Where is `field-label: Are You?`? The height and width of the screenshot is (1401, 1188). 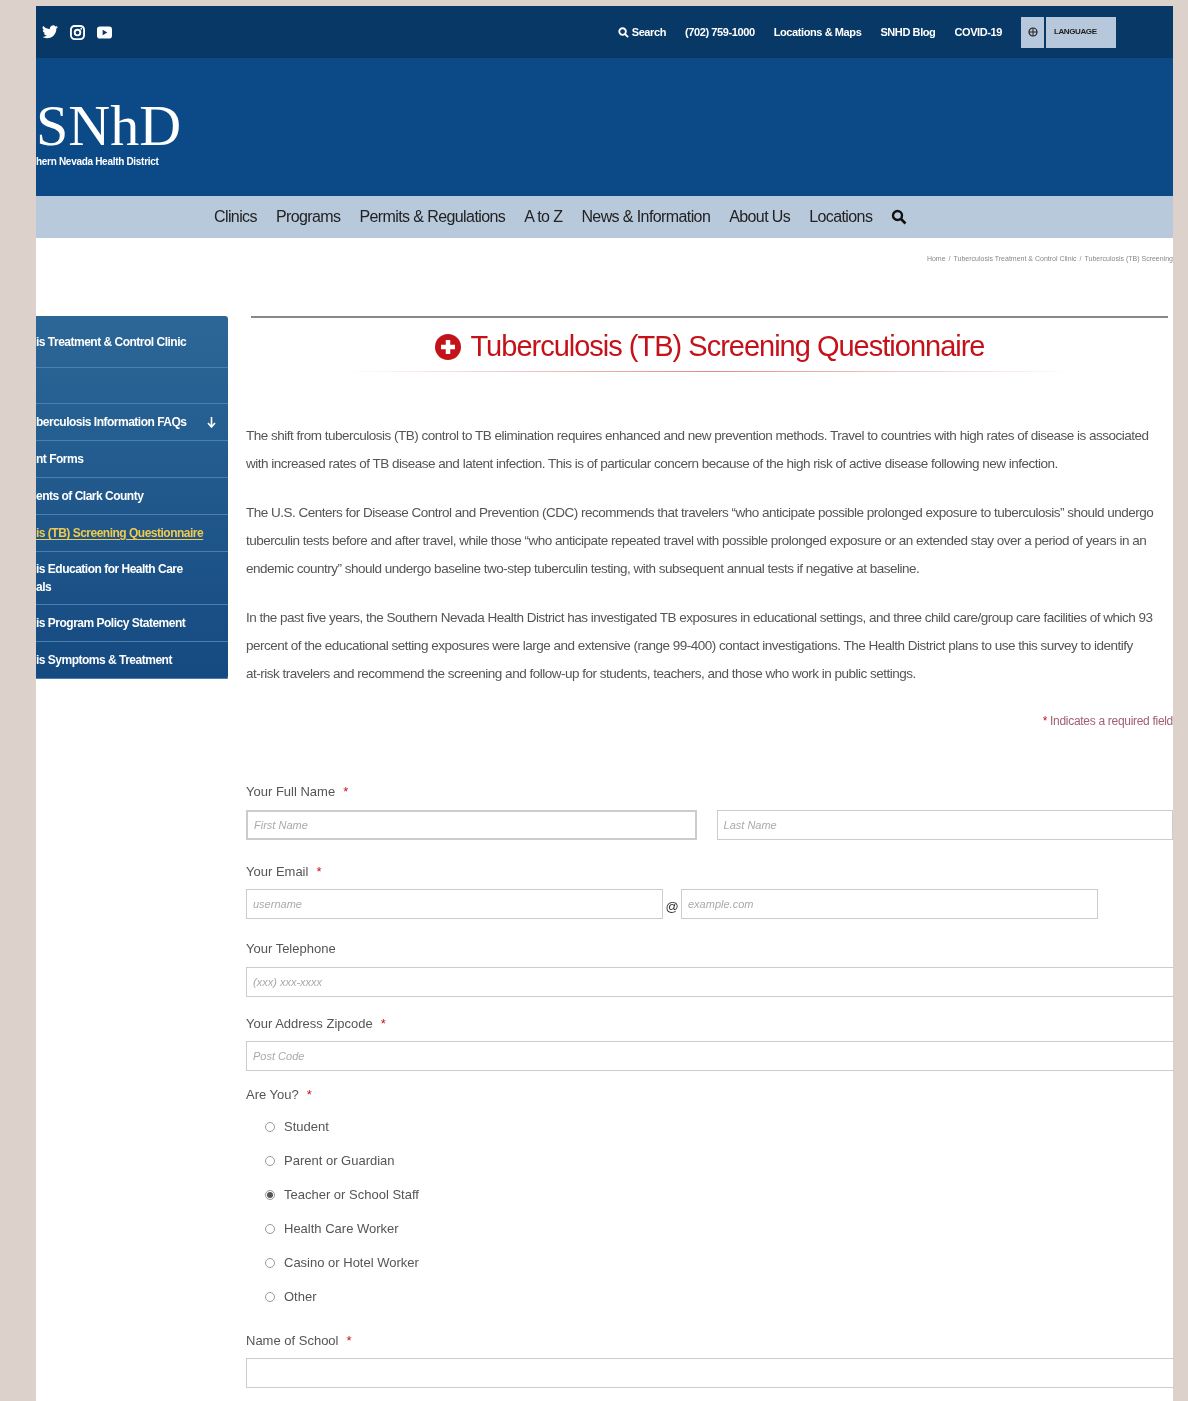 field-label: Are You? is located at coordinates (272, 1095).